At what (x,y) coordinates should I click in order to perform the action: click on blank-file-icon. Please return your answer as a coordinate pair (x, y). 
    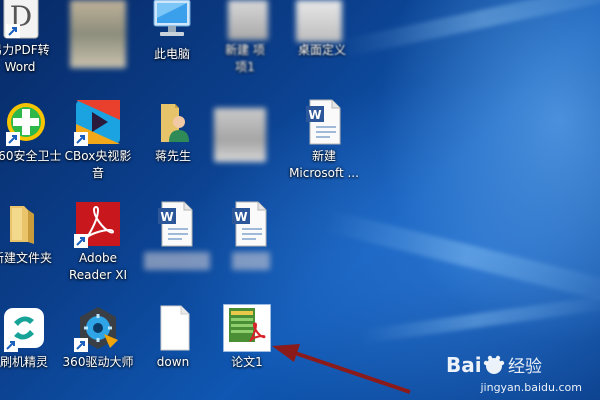
    Looking at the image, I should click on (173, 328).